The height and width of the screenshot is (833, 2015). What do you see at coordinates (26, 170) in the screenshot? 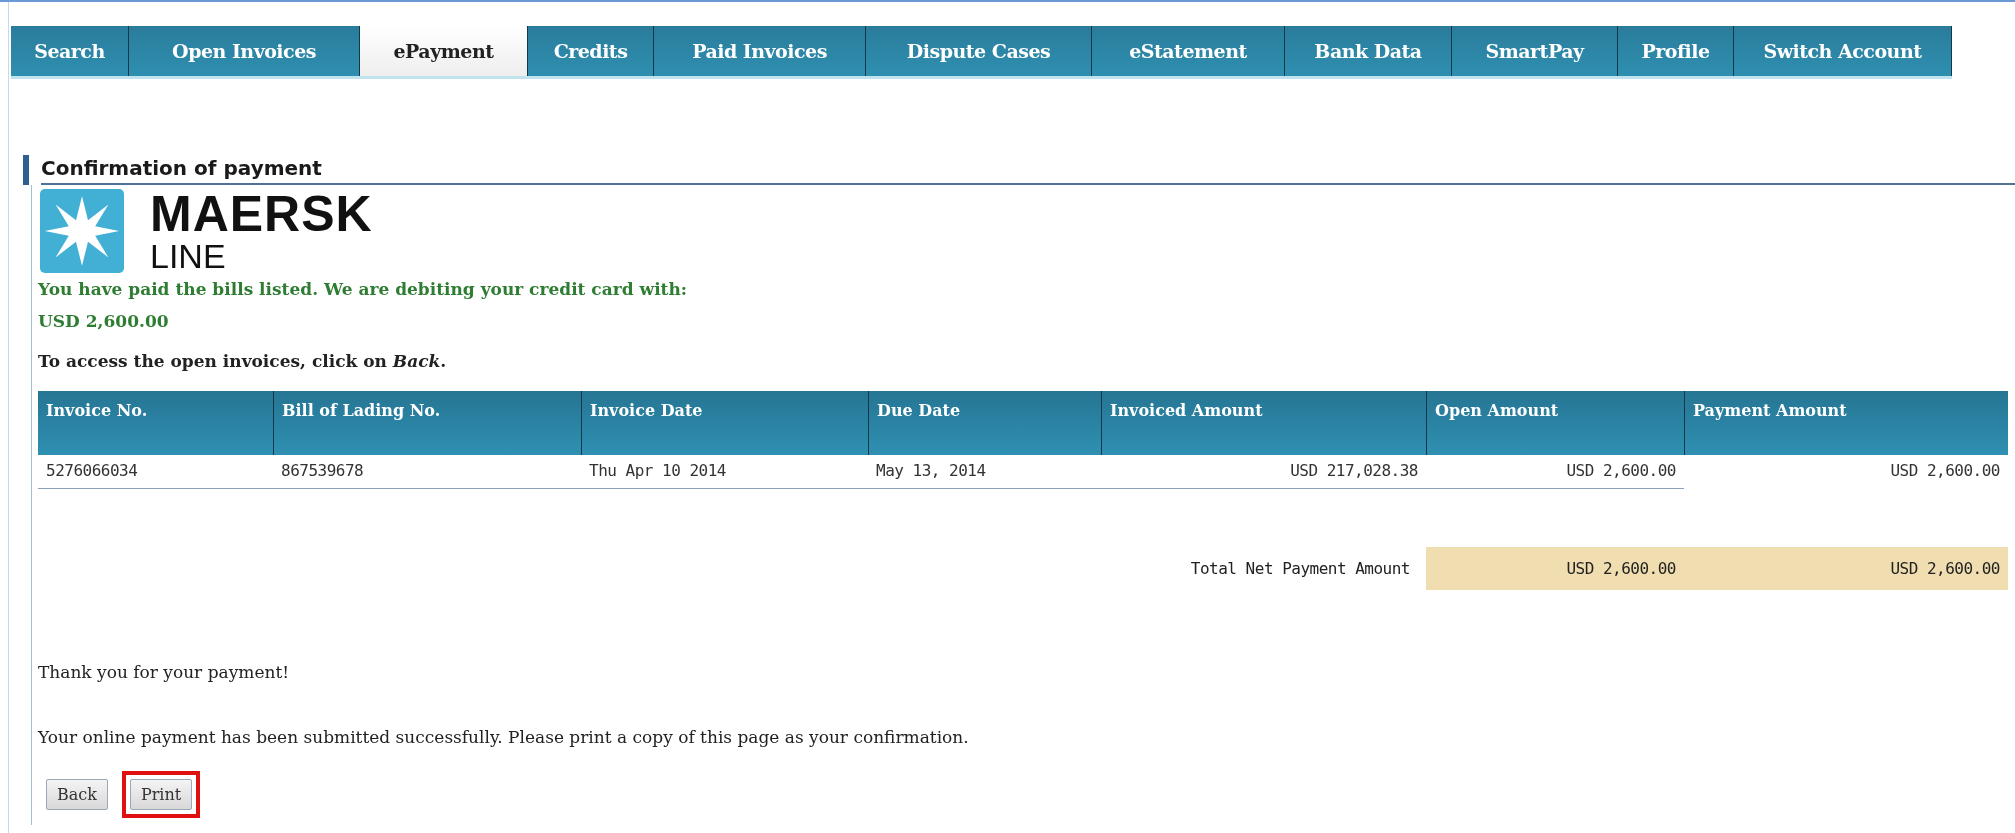
I see `heading-marker` at bounding box center [26, 170].